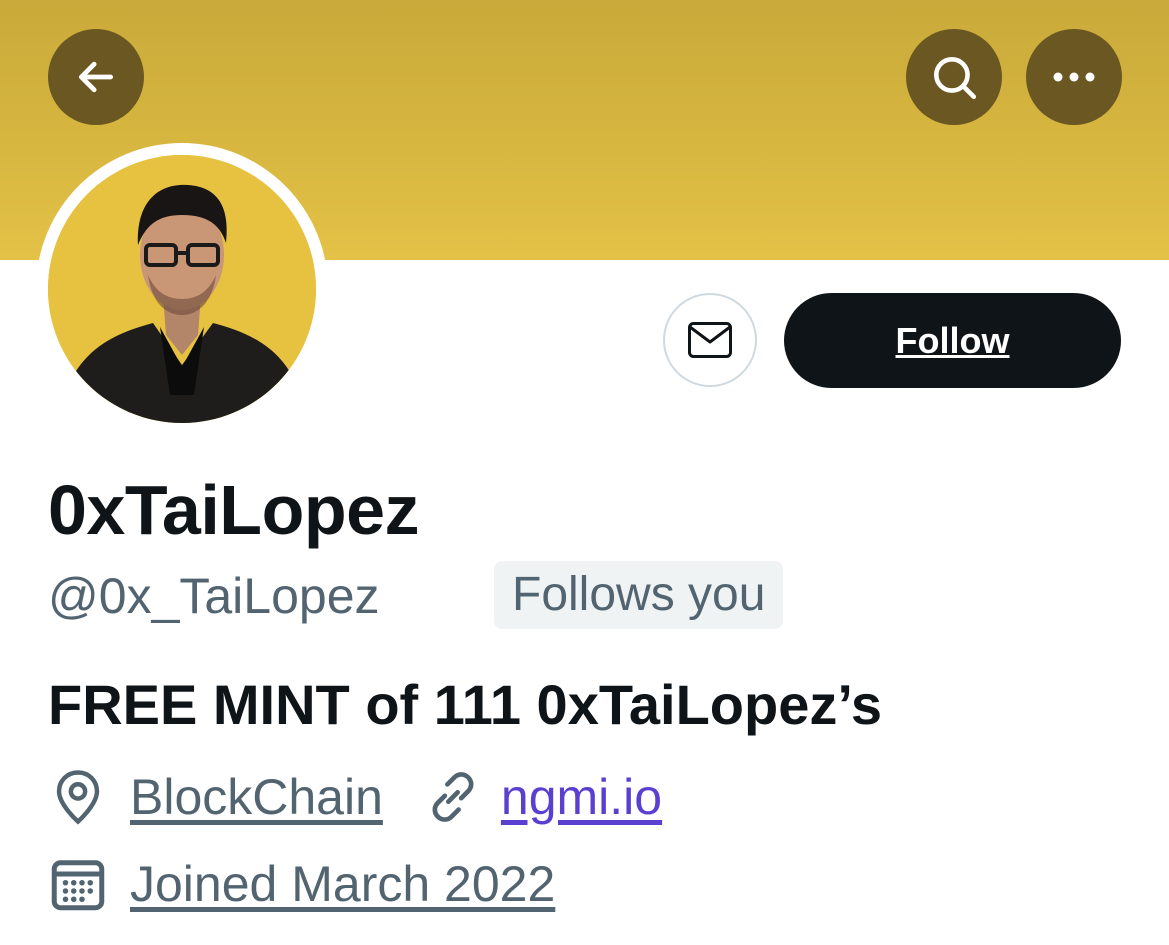 This screenshot has height=945, width=1169. I want to click on mail-icon, so click(710, 340).